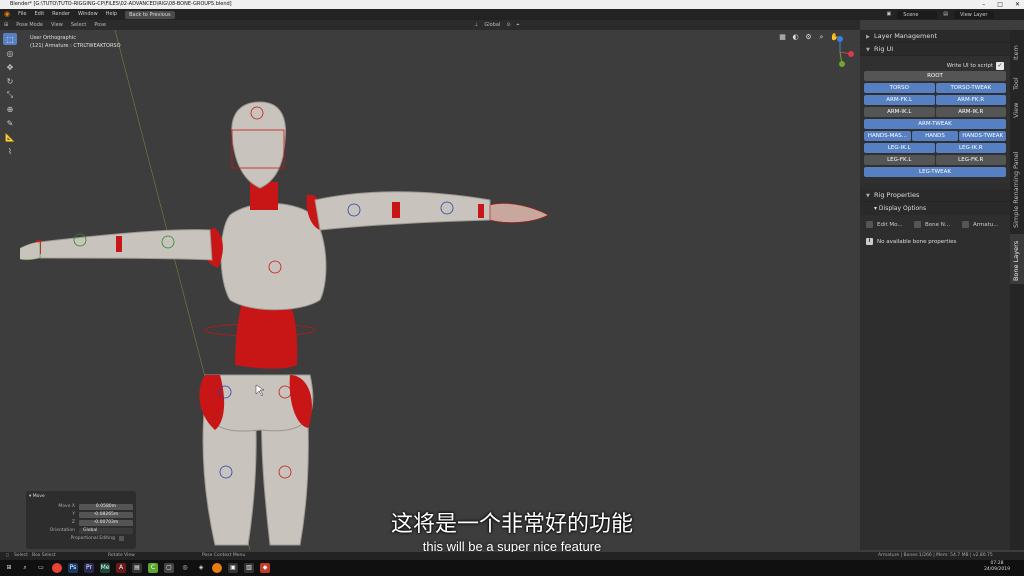  Describe the element at coordinates (25, 568) in the screenshot. I see `search-icon: ⌕` at that location.